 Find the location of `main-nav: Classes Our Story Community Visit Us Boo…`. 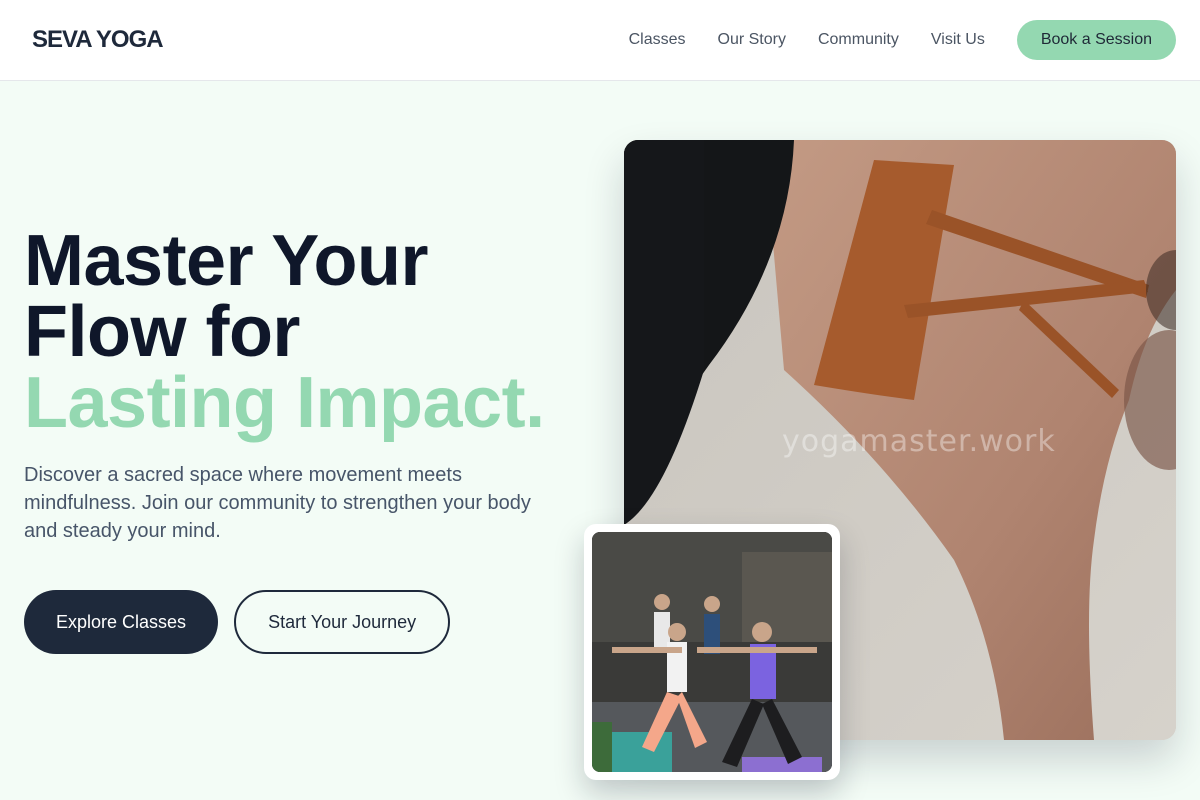

main-nav: Classes Our Story Community Visit Us Boo… is located at coordinates (902, 40).